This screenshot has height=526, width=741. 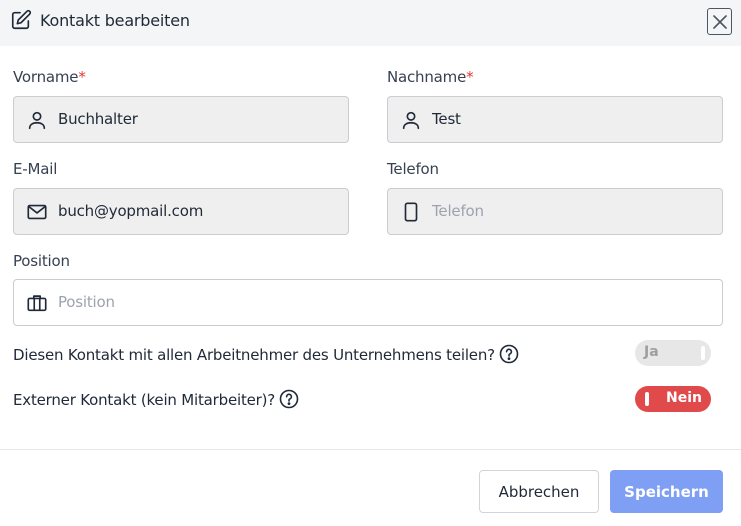 I want to click on footer-divider, so click(x=370, y=449).